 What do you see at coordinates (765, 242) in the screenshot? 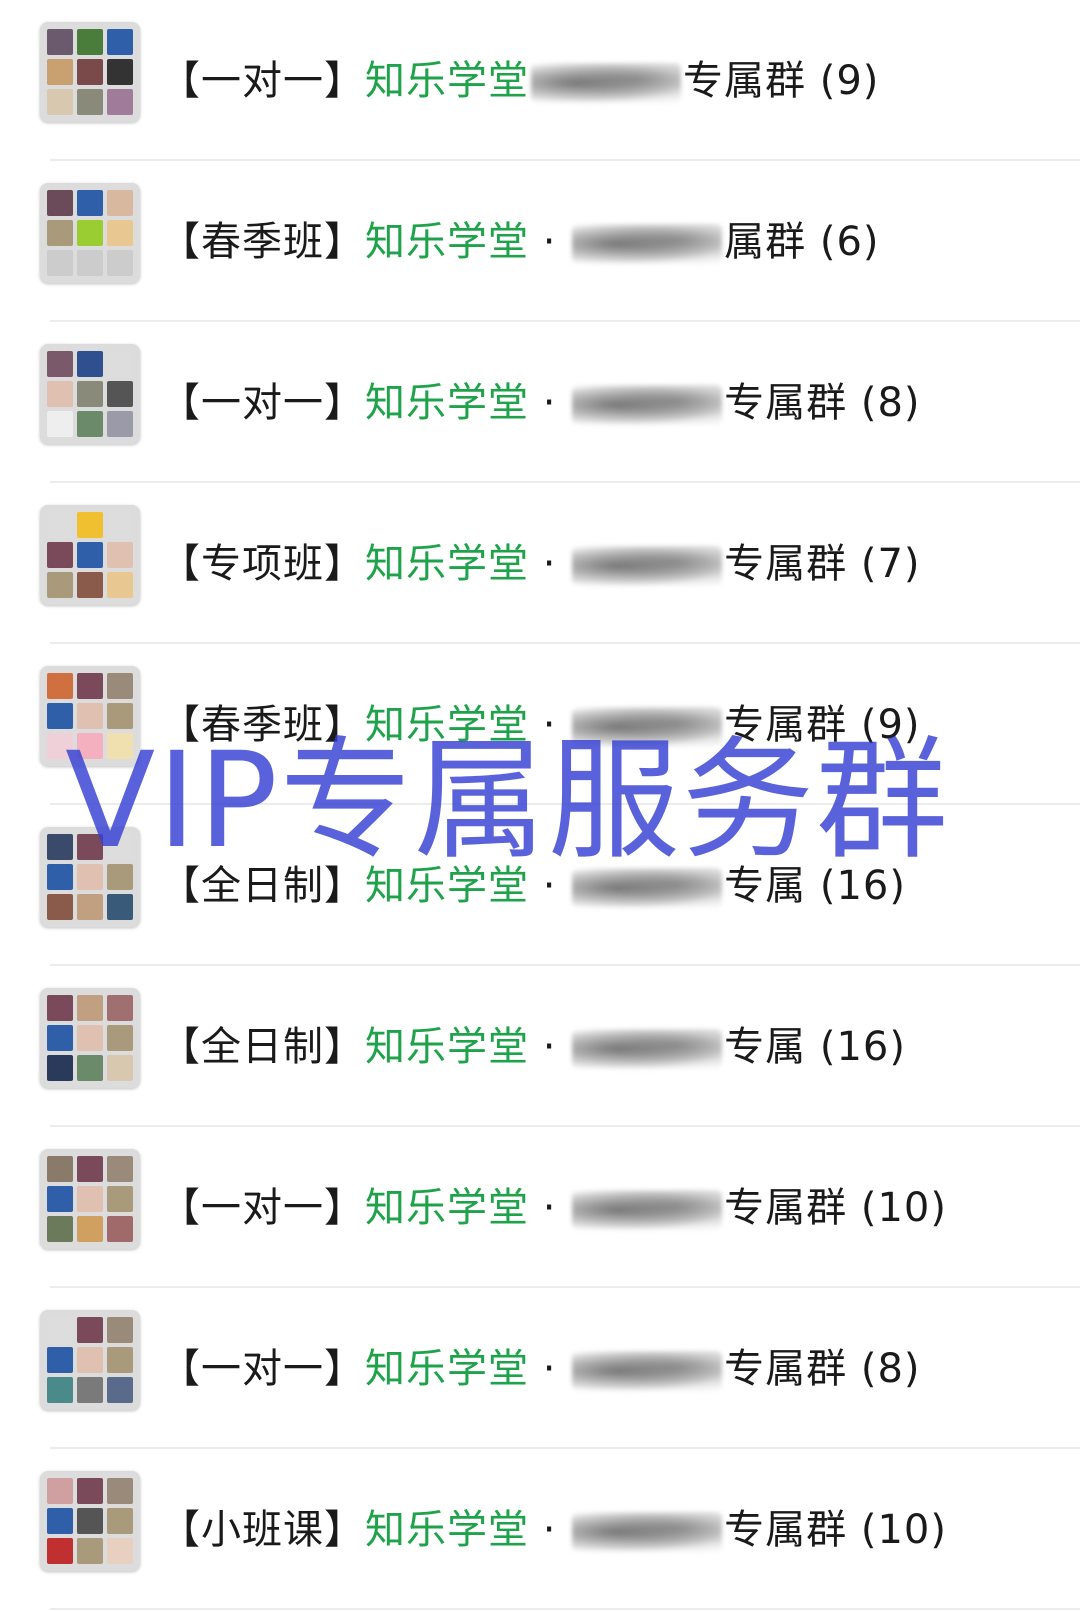
I see `group-suffix: 属群` at bounding box center [765, 242].